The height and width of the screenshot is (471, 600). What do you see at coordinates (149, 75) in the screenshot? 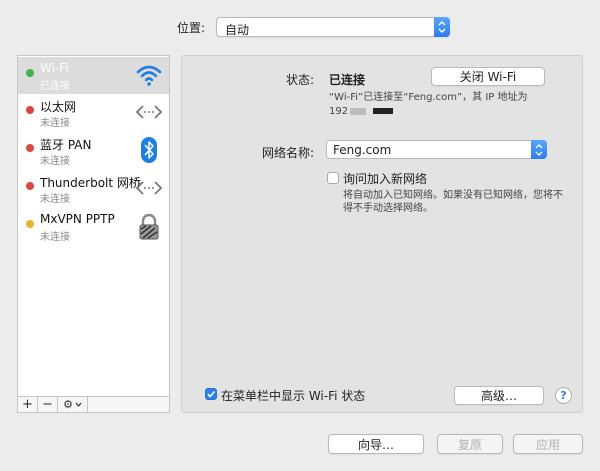
I see `wifi-icon` at bounding box center [149, 75].